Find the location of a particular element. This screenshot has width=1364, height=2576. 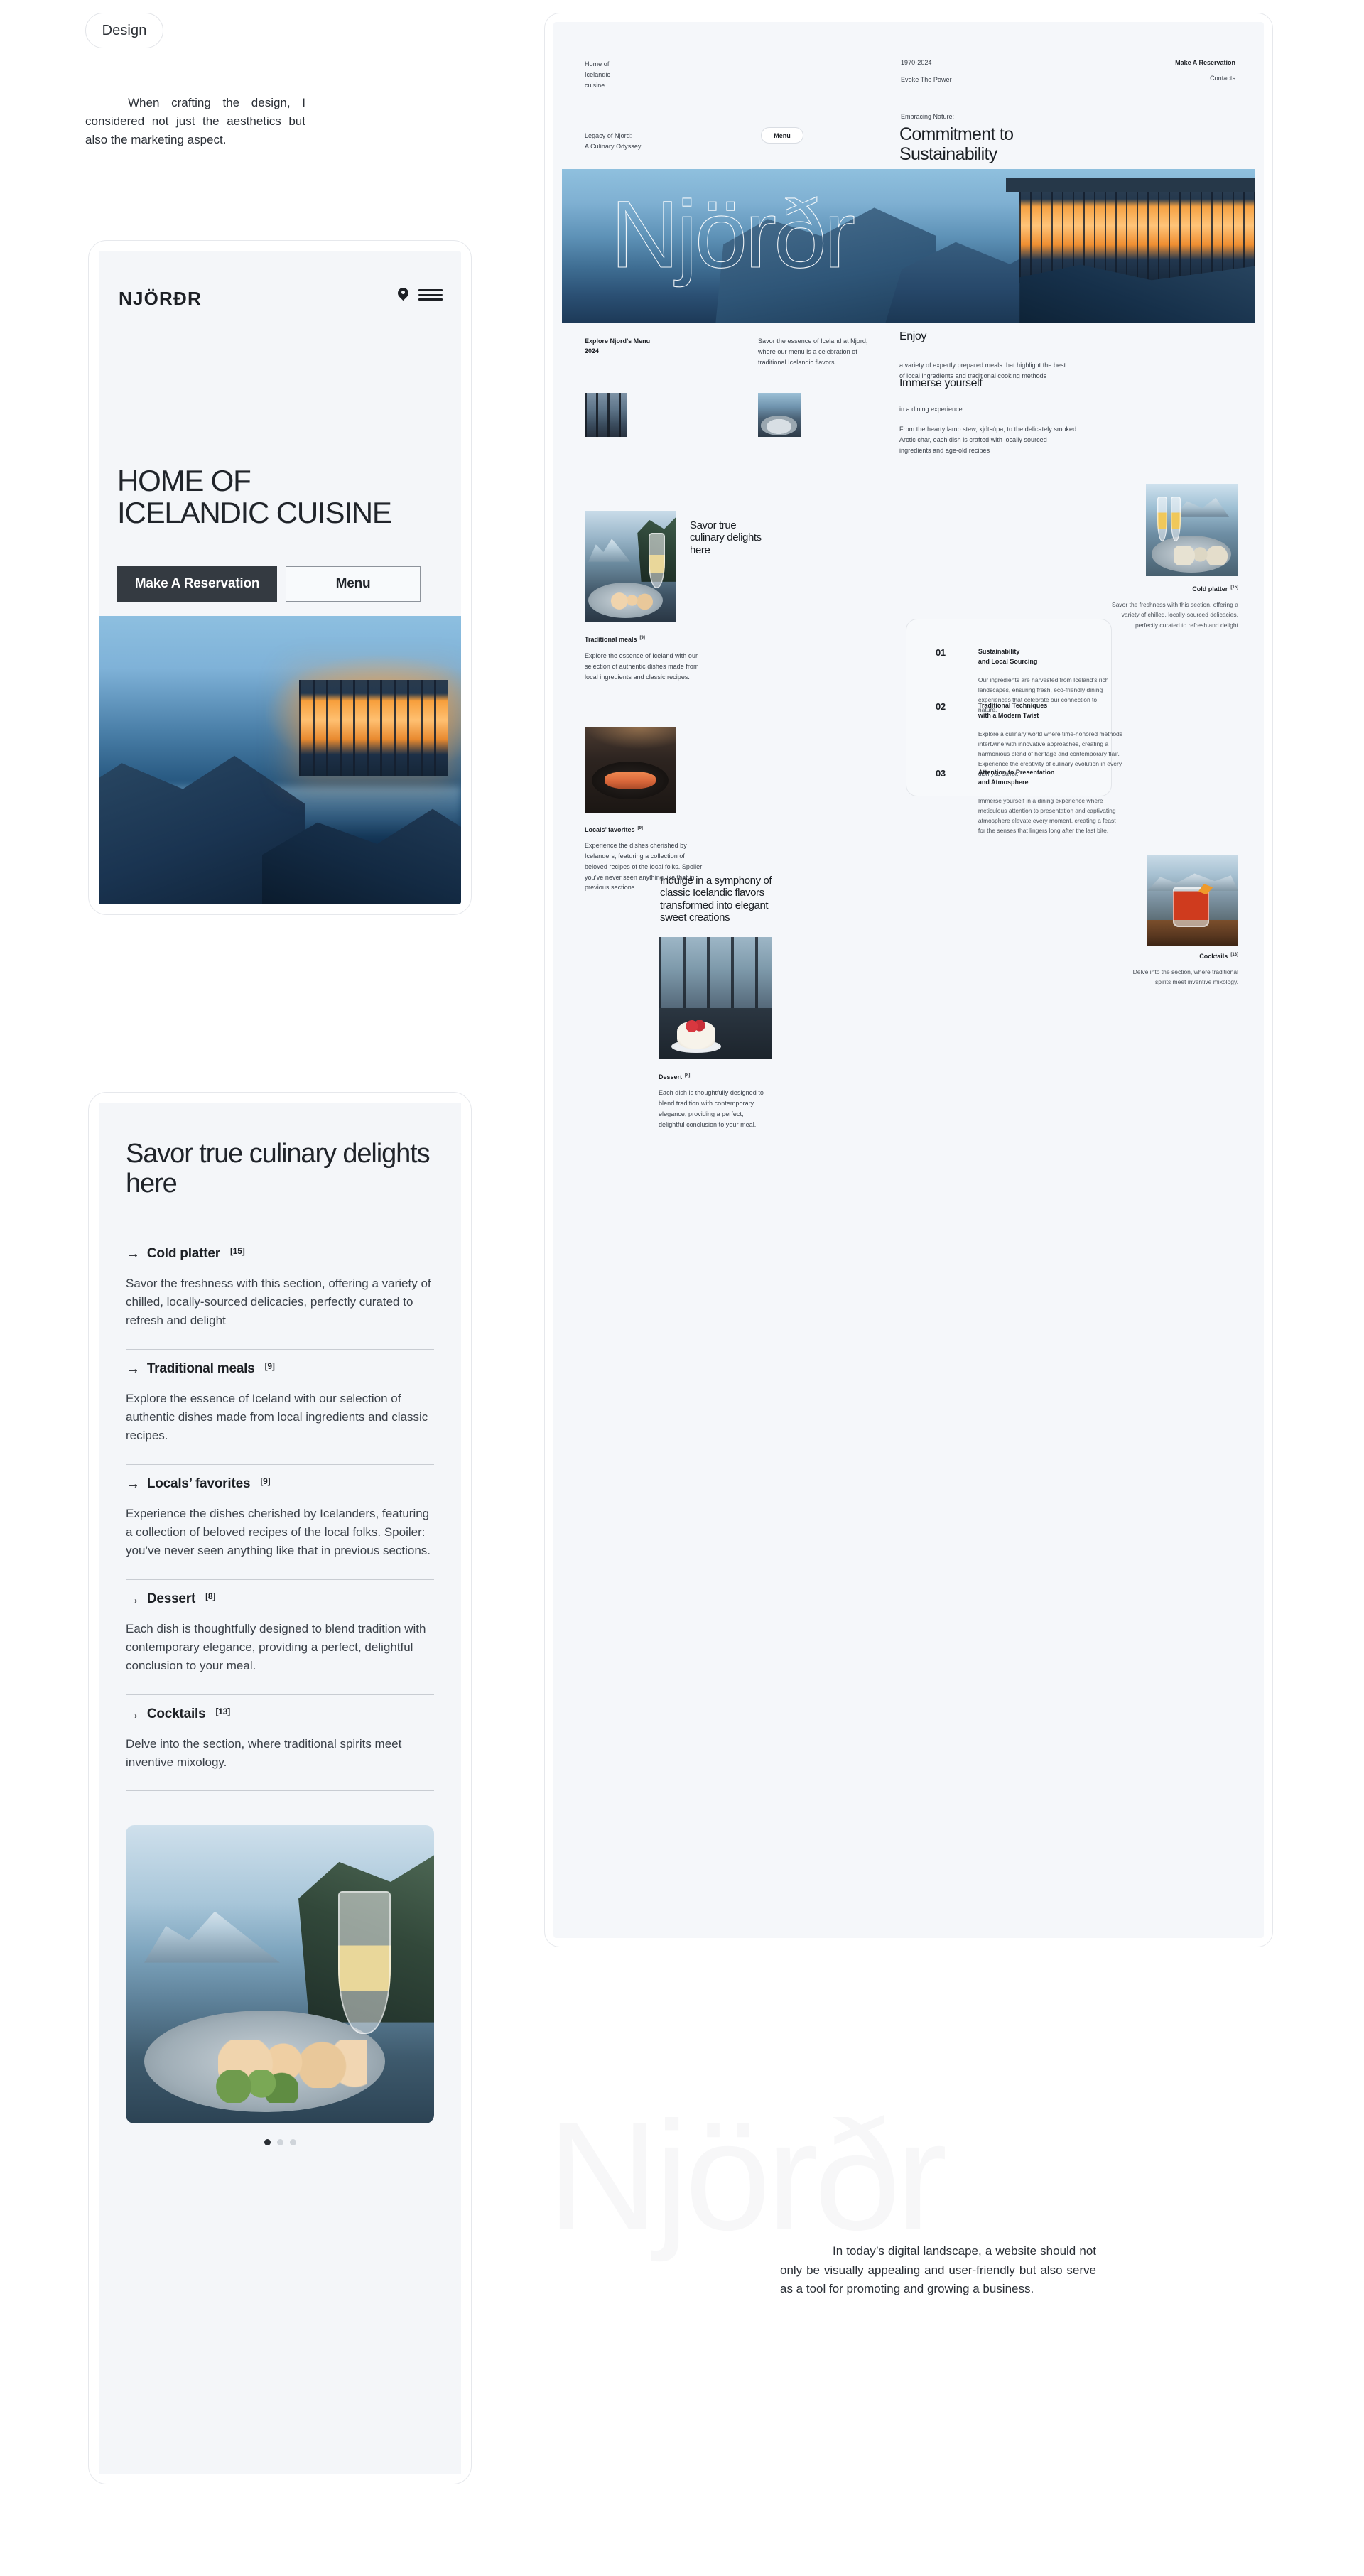

explore-menu-label: Explore Njord’s Menu 2024 is located at coordinates (617, 346).